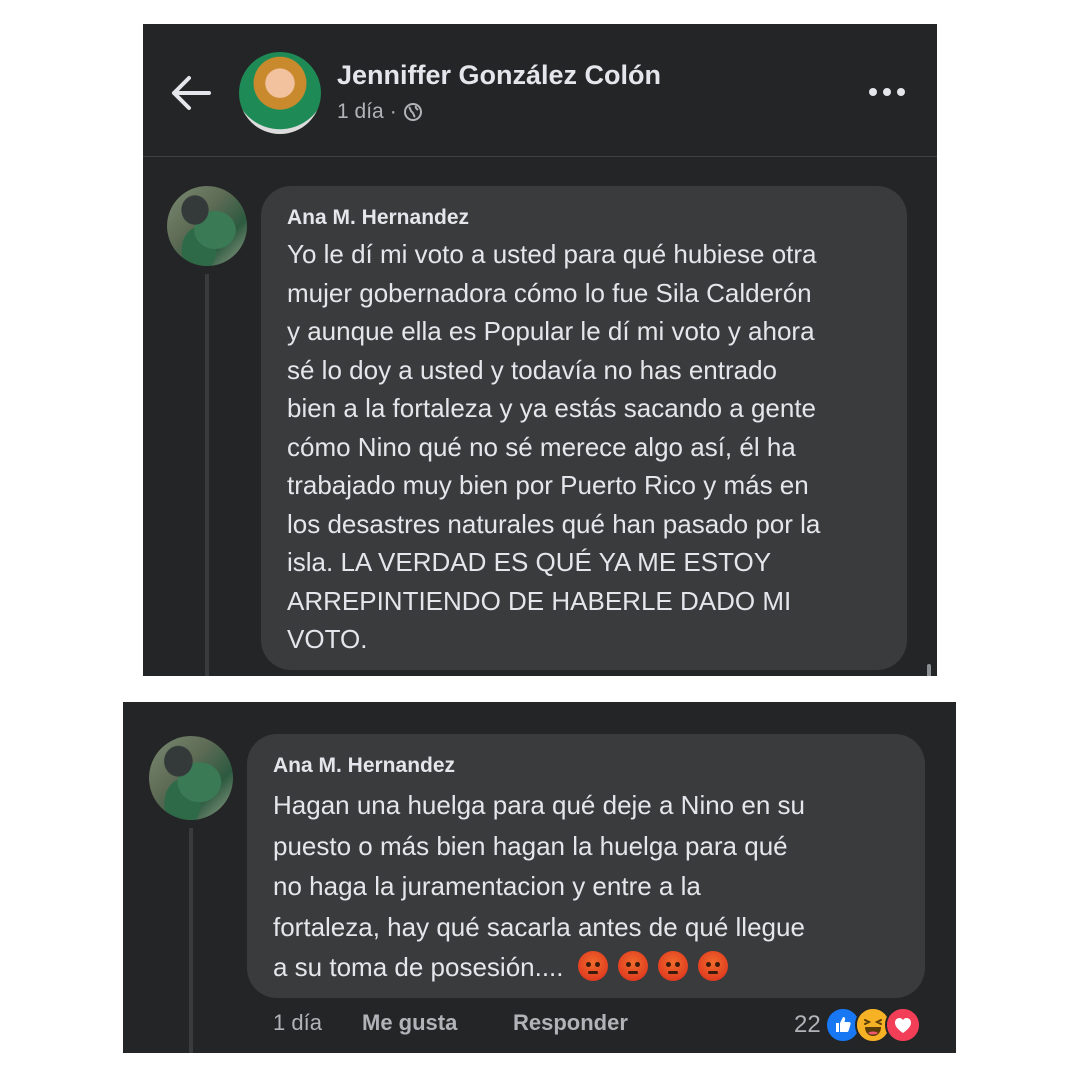 Image resolution: width=1080 pixels, height=1080 pixels. What do you see at coordinates (360, 112) in the screenshot?
I see `post-time: 1 día` at bounding box center [360, 112].